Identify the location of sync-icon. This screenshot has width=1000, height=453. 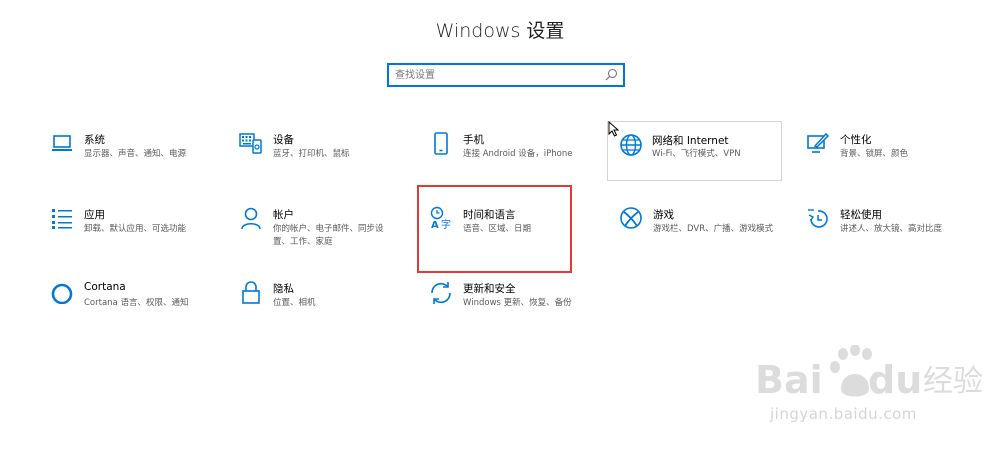
(441, 293).